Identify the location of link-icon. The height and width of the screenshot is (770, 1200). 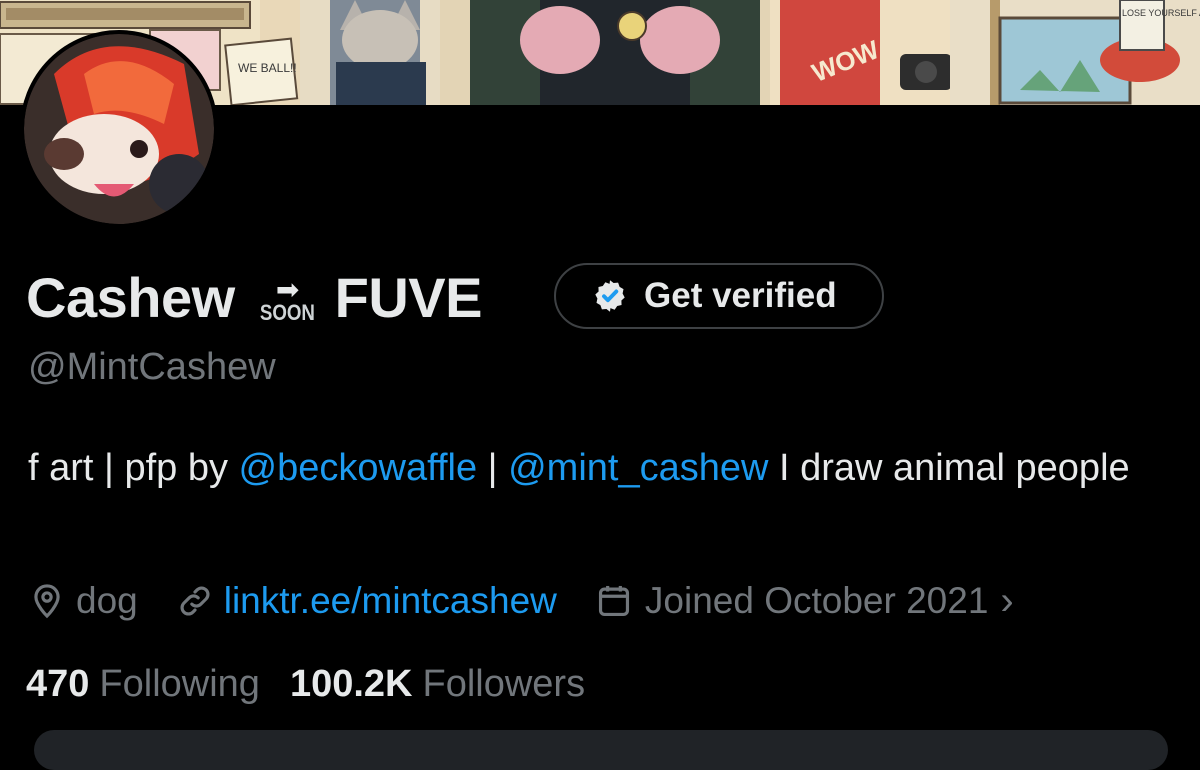
(195, 601).